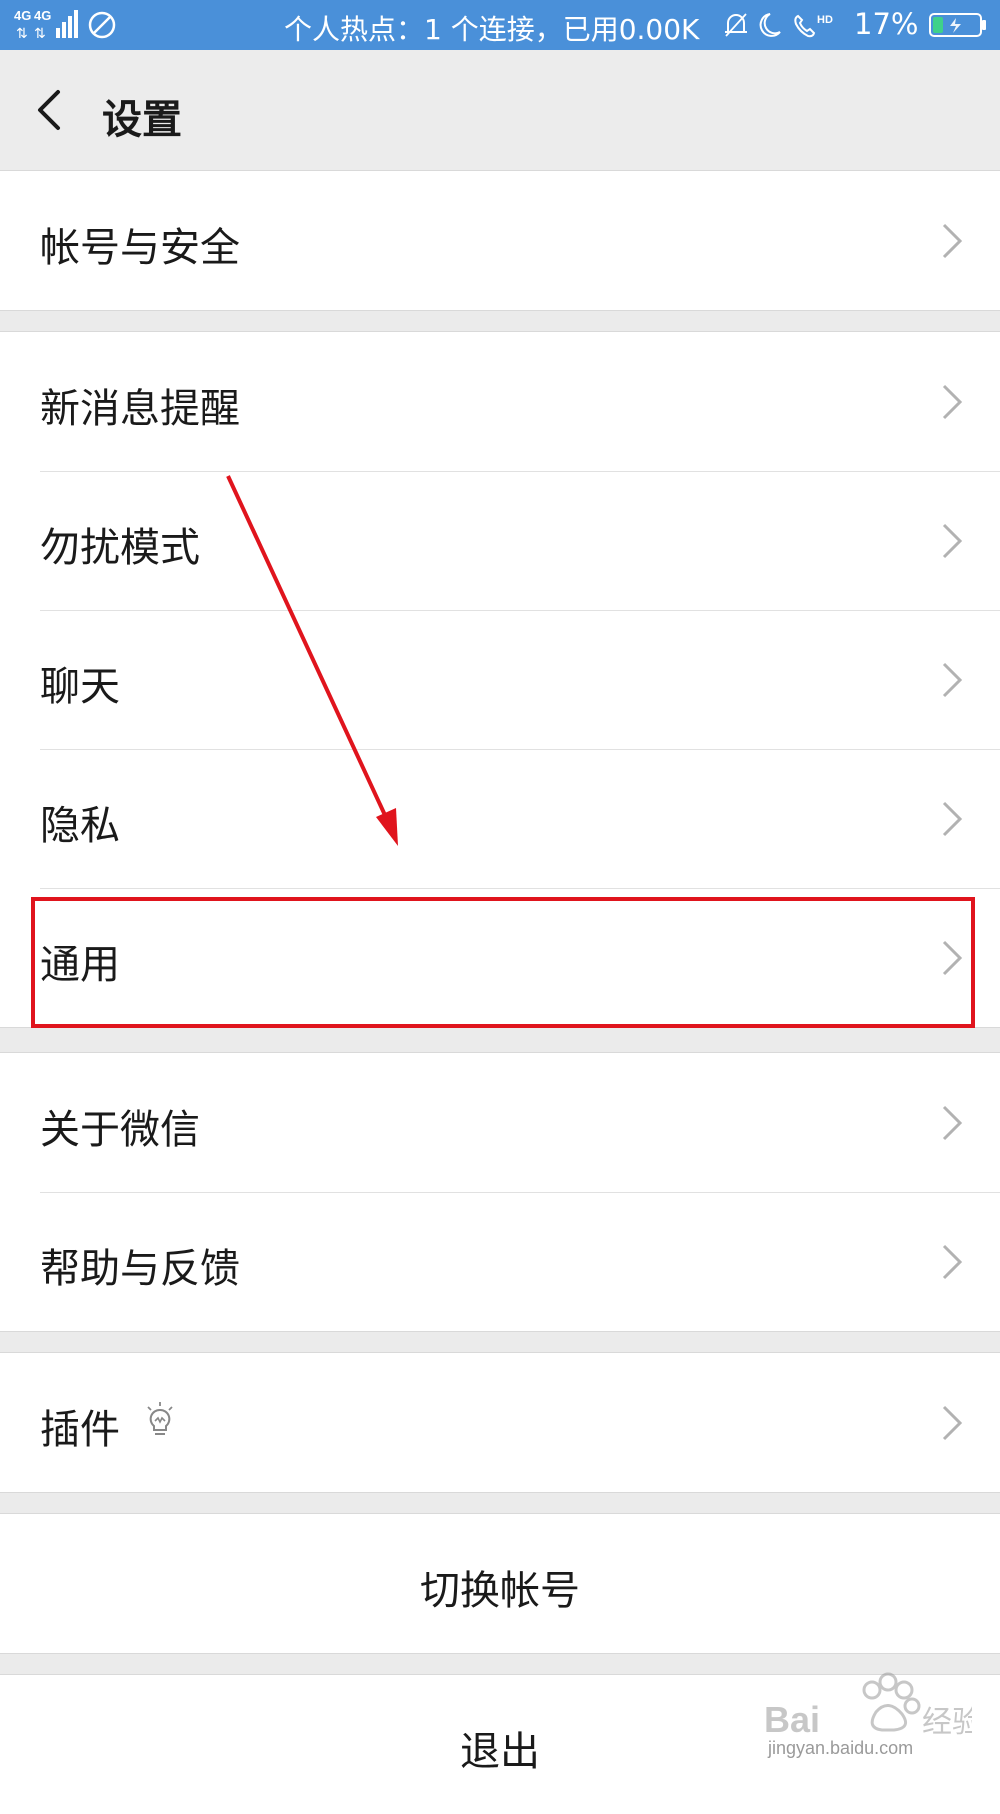  What do you see at coordinates (947, 1722) in the screenshot?
I see `svg-text: 经验` at bounding box center [947, 1722].